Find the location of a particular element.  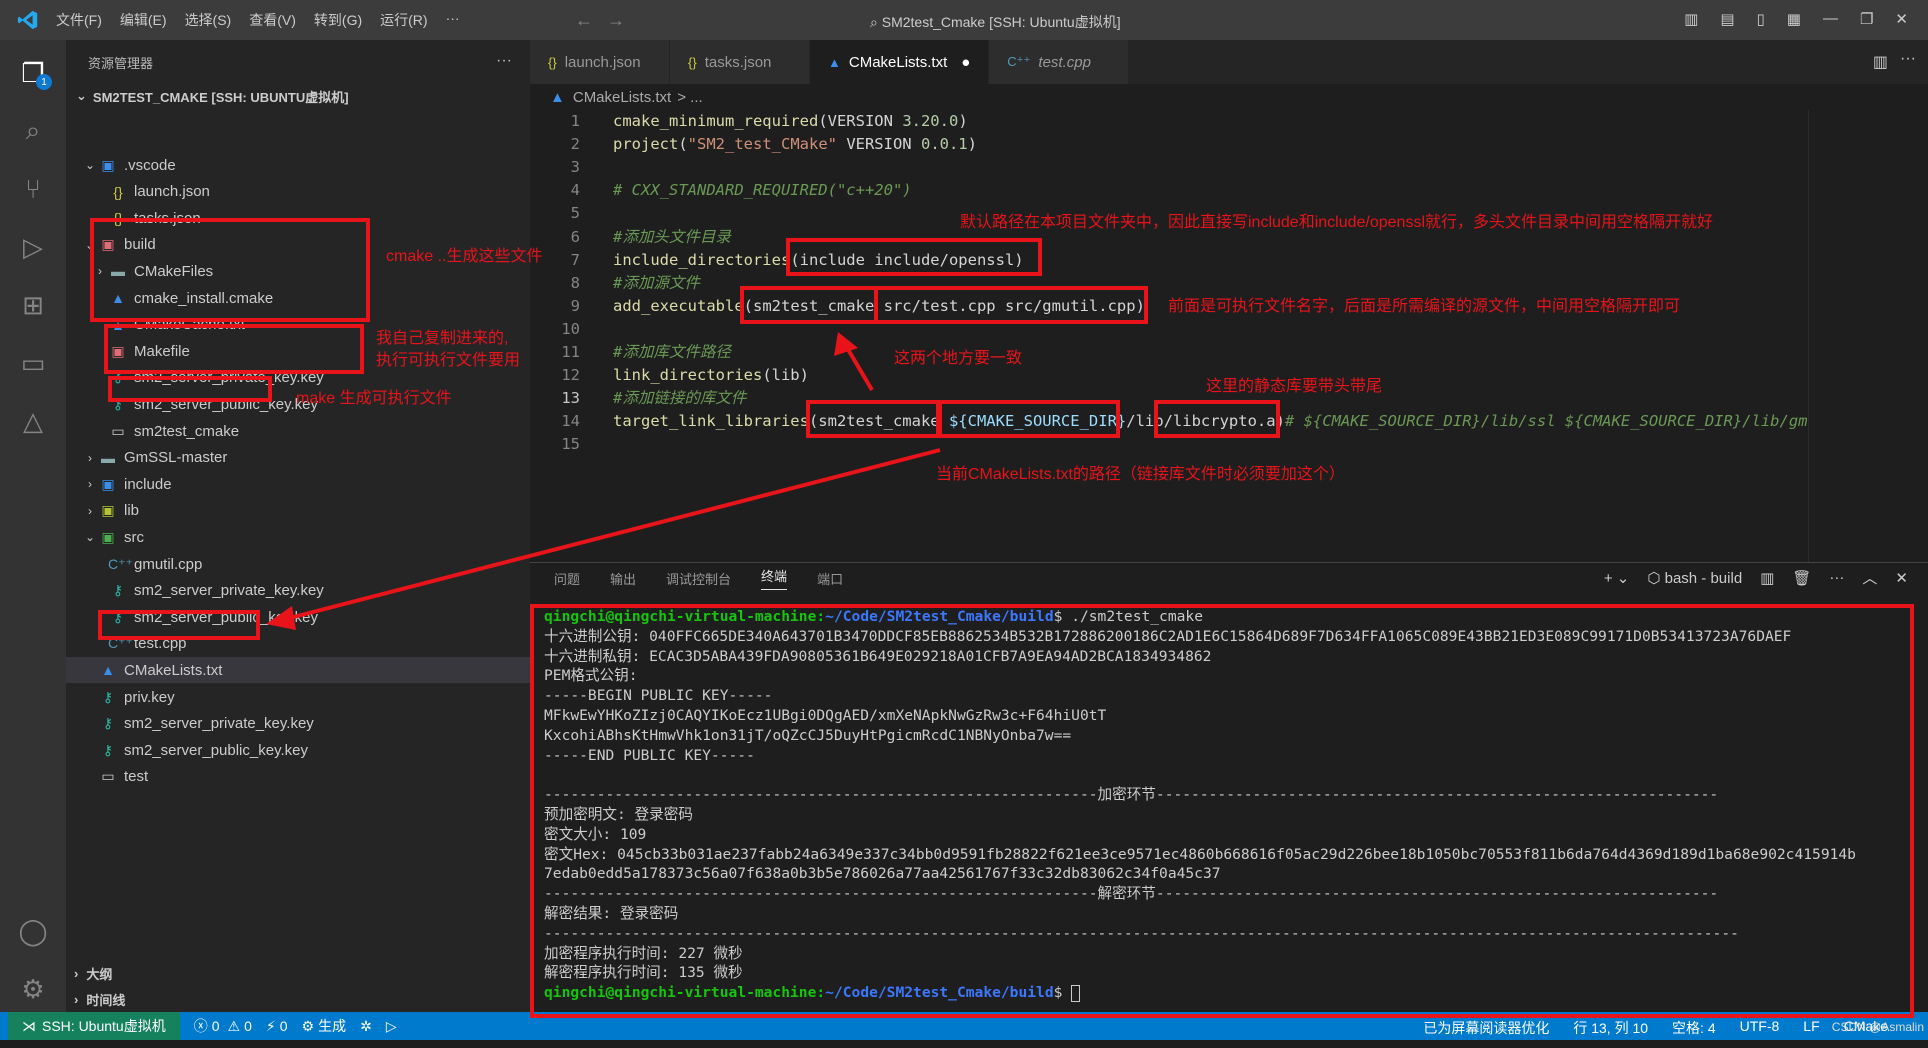

menu-item: 编辑(E) is located at coordinates (143, 20).